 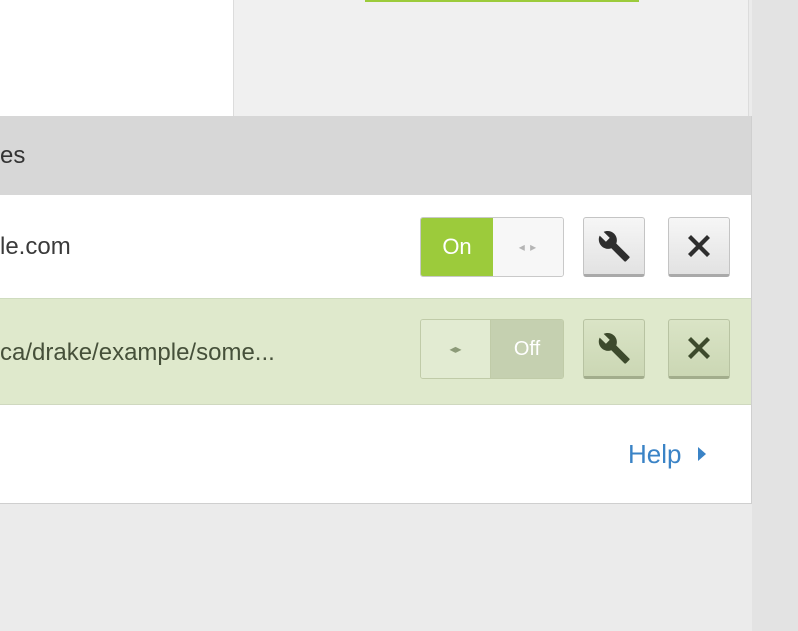 What do you see at coordinates (702, 454) in the screenshot?
I see `chevron-right-icon` at bounding box center [702, 454].